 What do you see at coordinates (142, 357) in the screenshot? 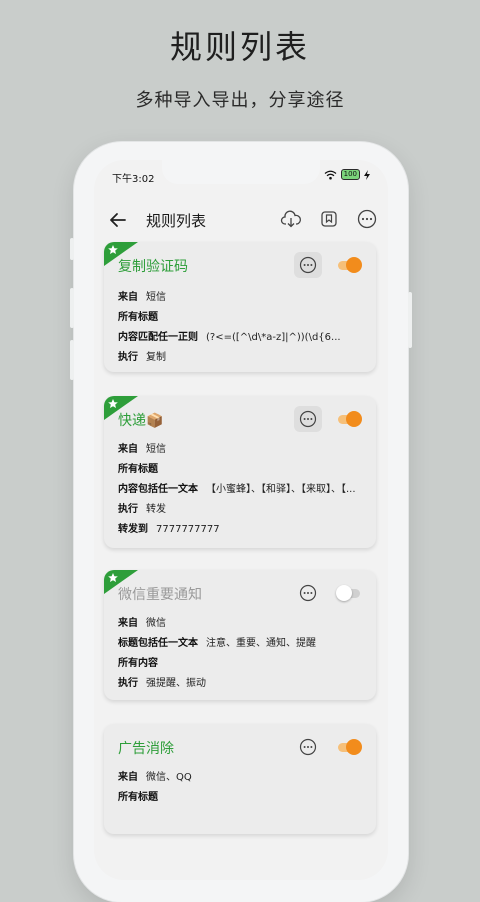
I see `rule-line: 执行 复制` at bounding box center [142, 357].